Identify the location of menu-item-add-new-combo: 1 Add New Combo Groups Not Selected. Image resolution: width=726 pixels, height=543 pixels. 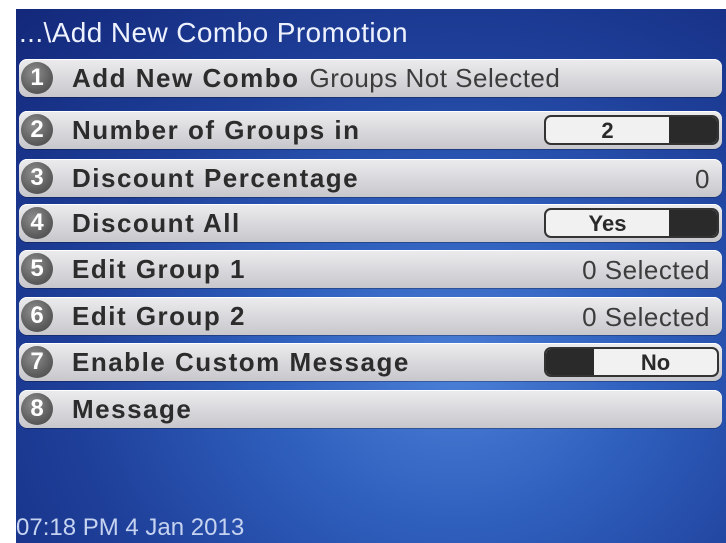
(370, 78).